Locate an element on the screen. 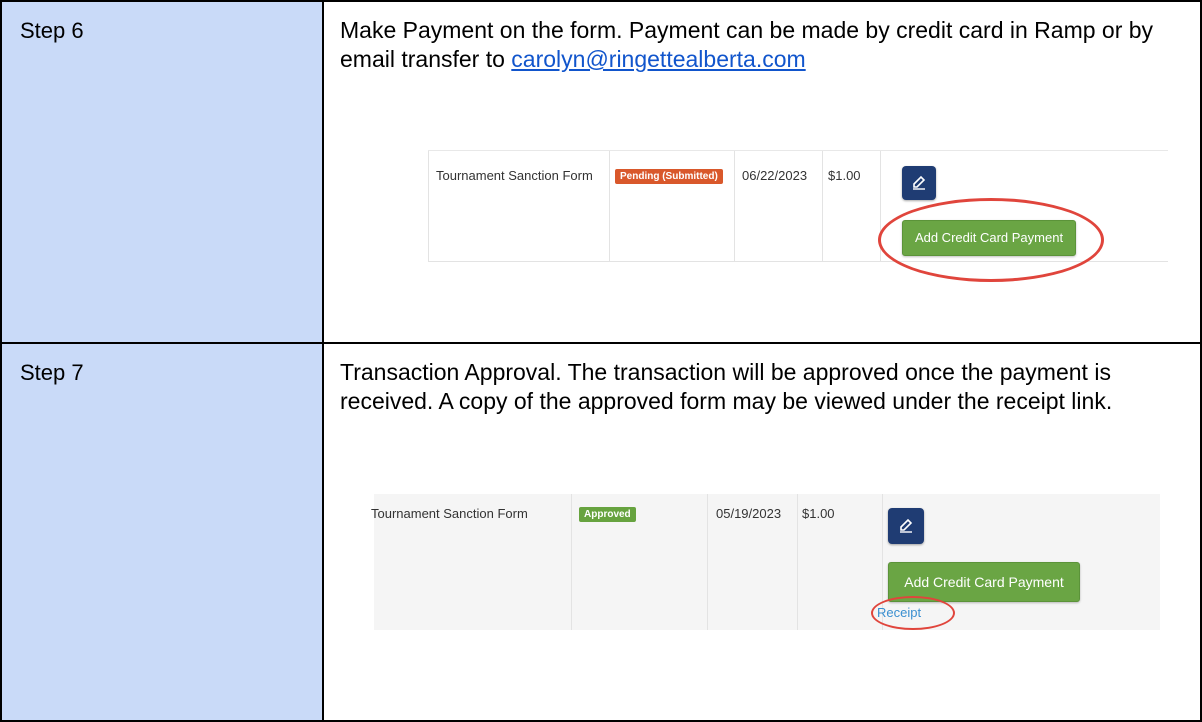  email-link: carolyn@ringettealberta.com is located at coordinates (658, 59).